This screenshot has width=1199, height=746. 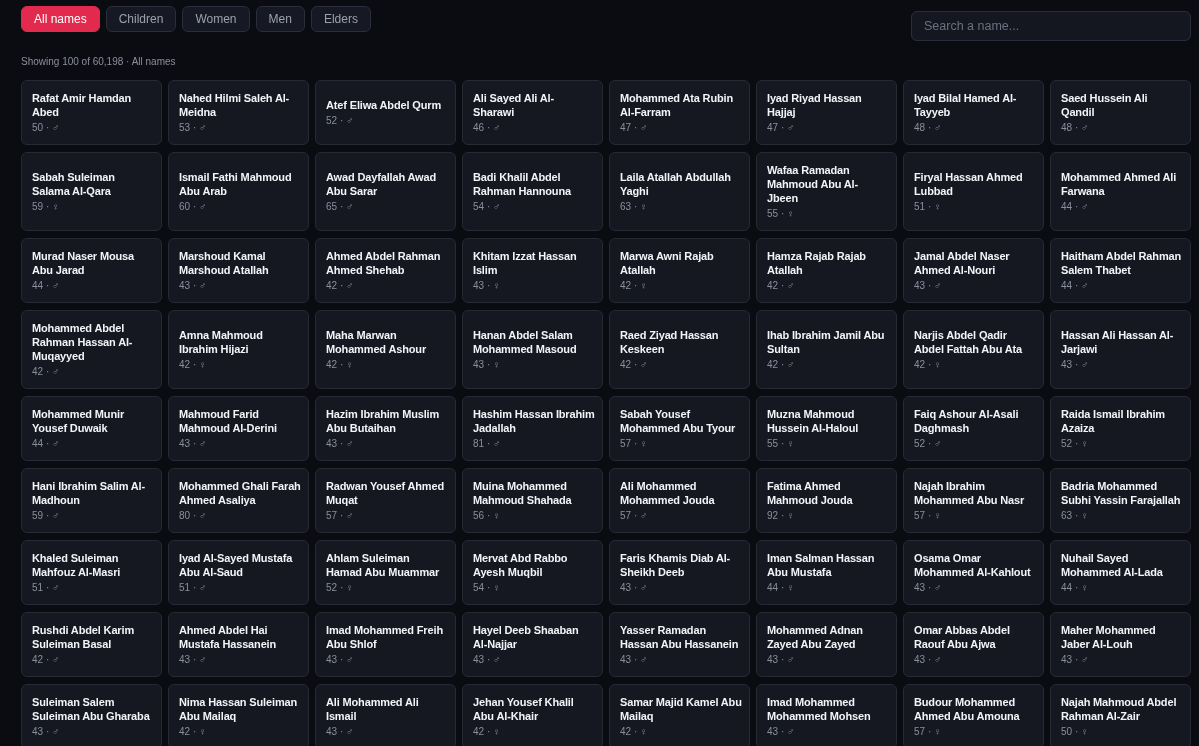 What do you see at coordinates (60, 19) in the screenshot?
I see `filter-tab: All names` at bounding box center [60, 19].